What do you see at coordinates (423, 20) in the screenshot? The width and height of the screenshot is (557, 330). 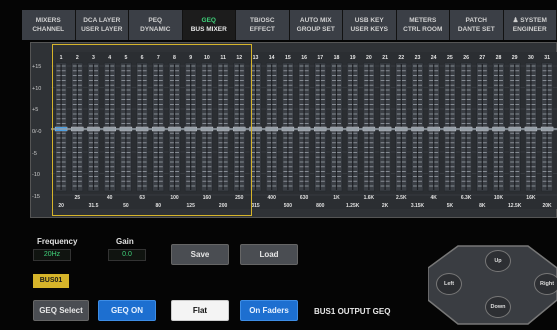 I see `tab-line1: METERS` at bounding box center [423, 20].